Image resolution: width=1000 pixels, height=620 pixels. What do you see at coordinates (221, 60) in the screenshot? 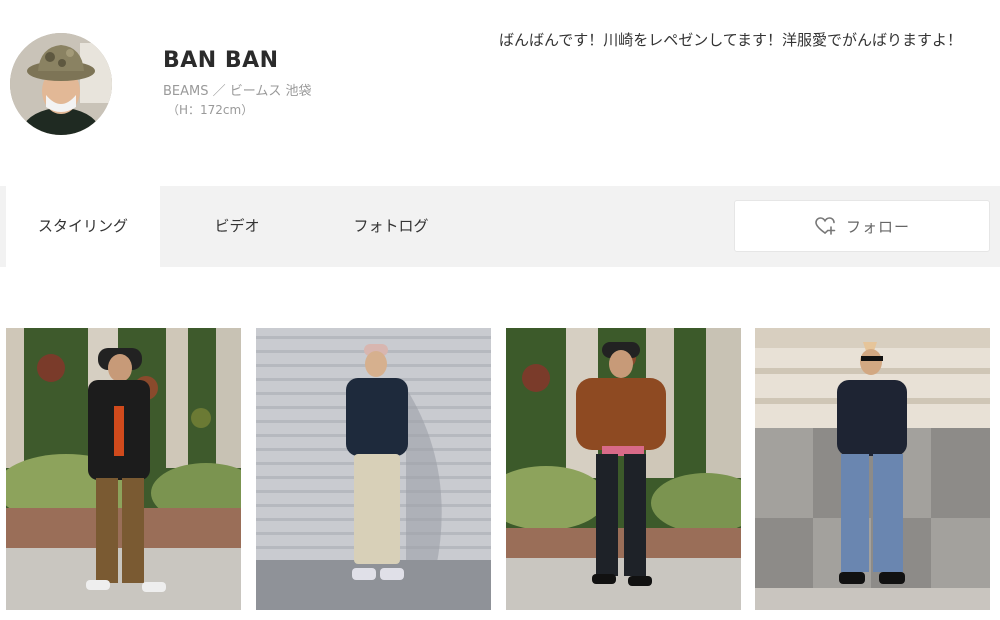
I see `profile-name: BAN BAN` at bounding box center [221, 60].